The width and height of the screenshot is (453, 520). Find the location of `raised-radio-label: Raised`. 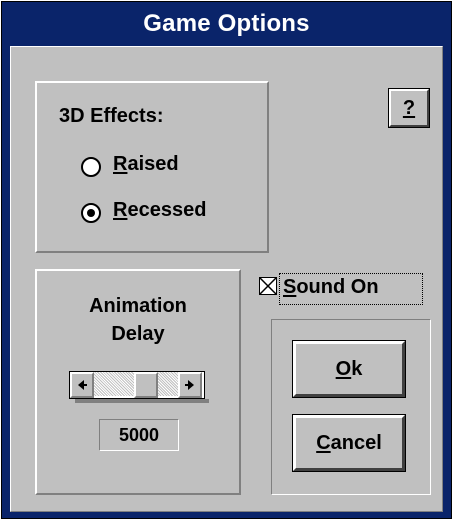

raised-radio-label: Raised is located at coordinates (146, 164).